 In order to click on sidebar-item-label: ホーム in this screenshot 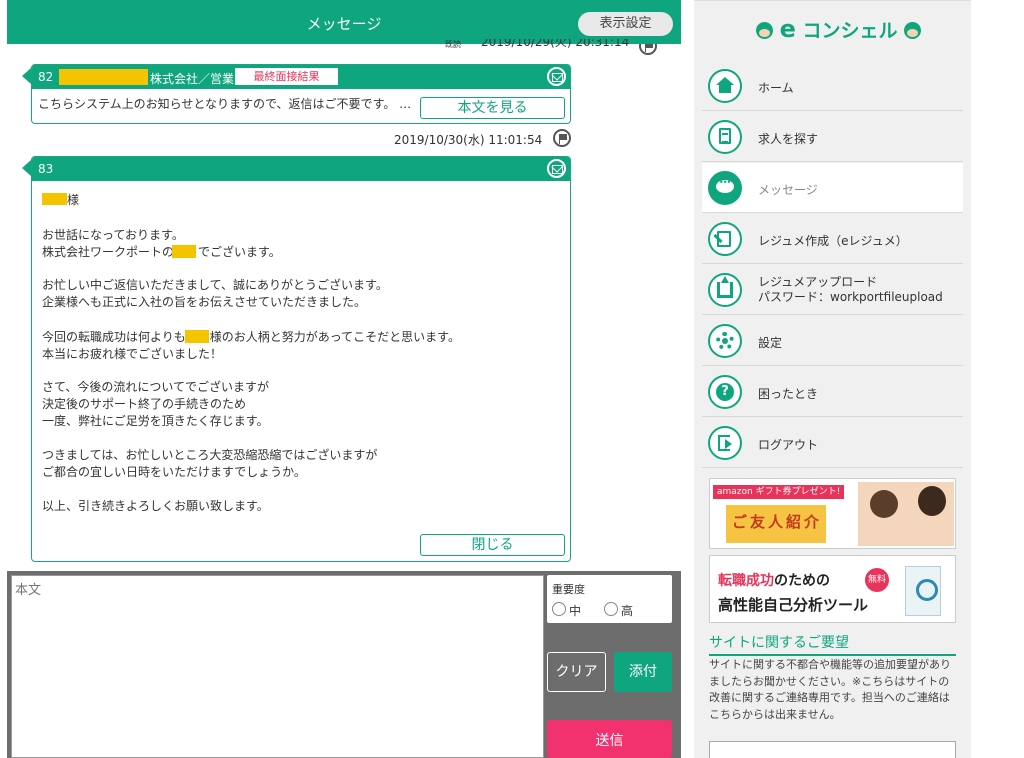, I will do `click(776, 88)`.